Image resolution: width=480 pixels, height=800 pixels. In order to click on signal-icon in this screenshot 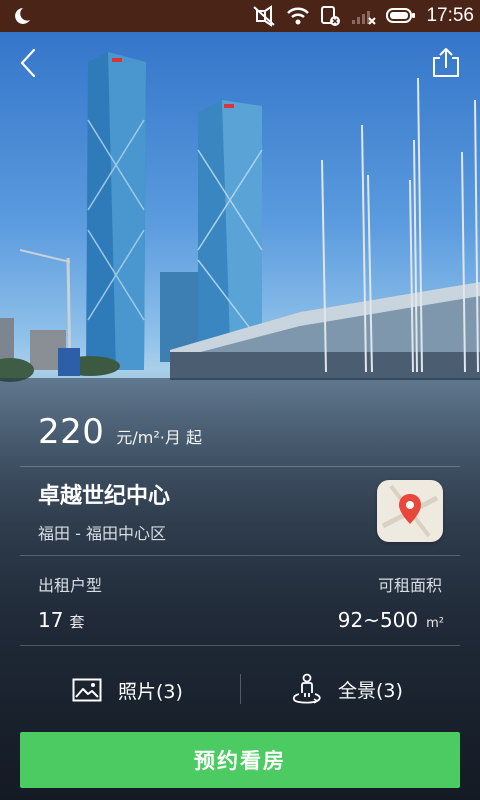, I will do `click(364, 18)`.